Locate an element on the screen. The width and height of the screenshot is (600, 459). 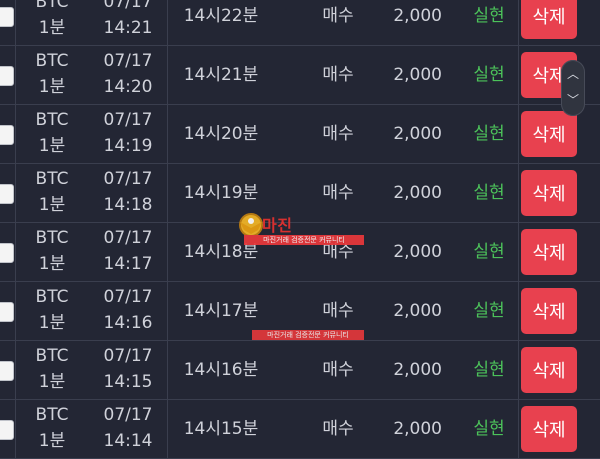
time-label: 14:21 is located at coordinates (128, 28).